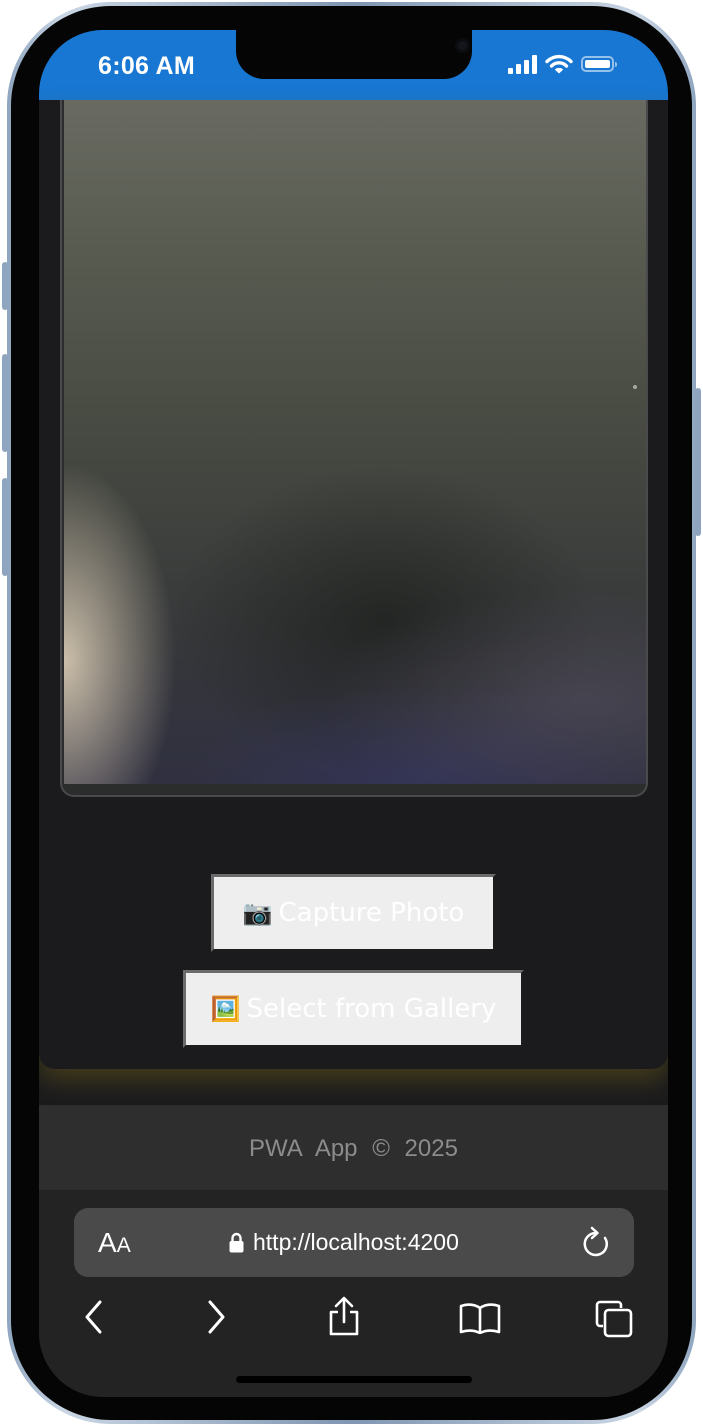 This screenshot has width=703, height=1427. I want to click on share-icon, so click(344, 1316).